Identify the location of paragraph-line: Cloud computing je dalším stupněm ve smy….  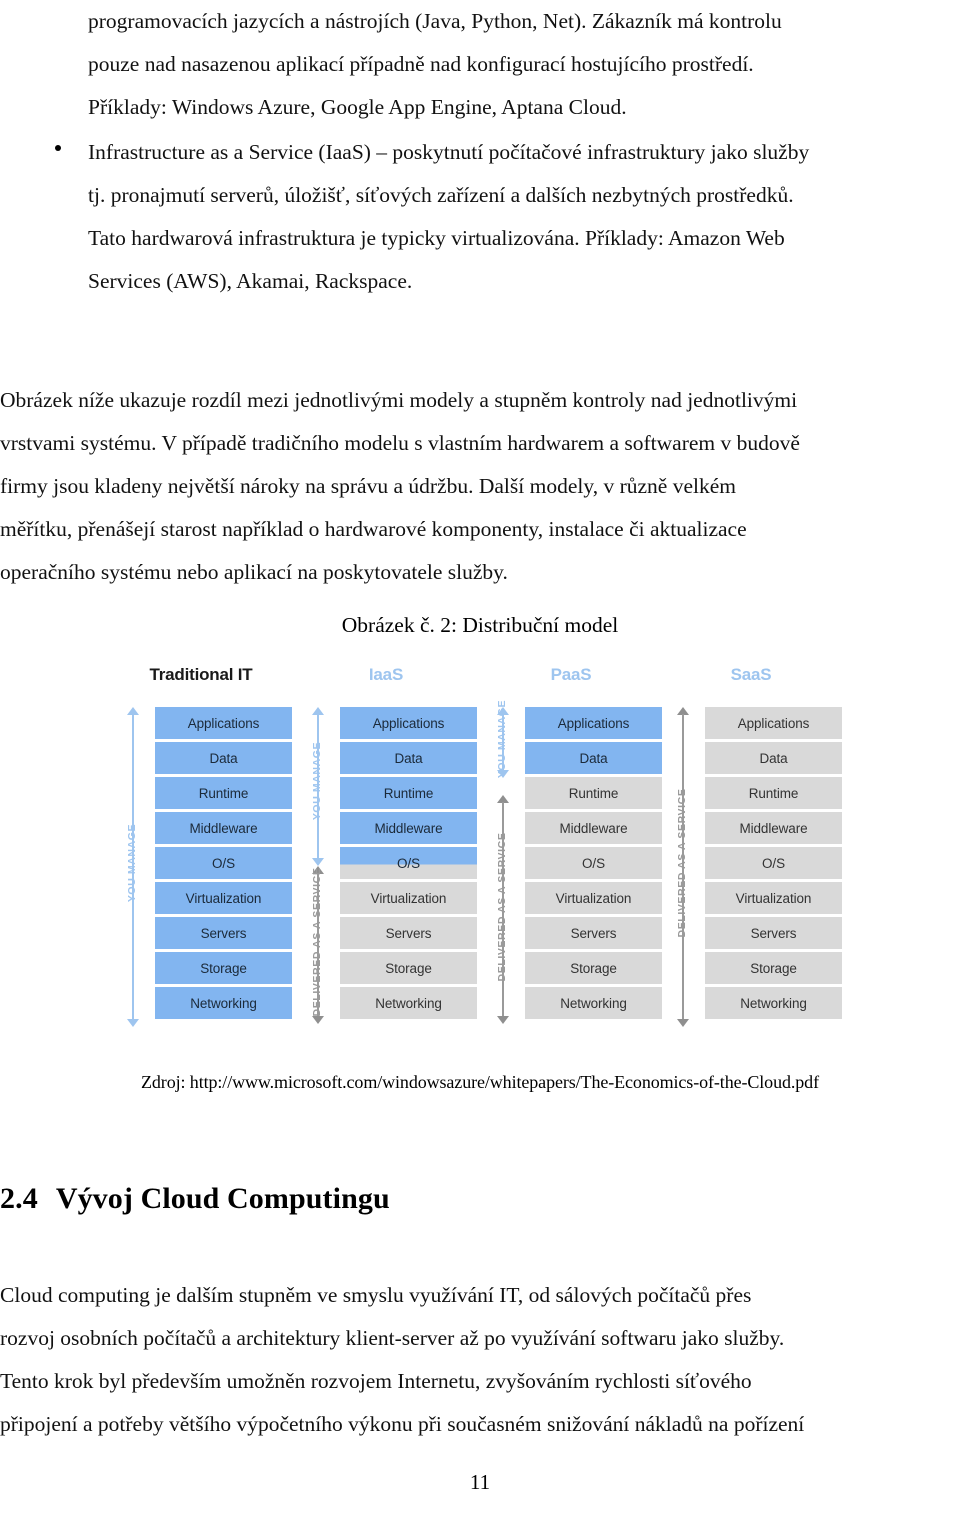
(376, 1295).